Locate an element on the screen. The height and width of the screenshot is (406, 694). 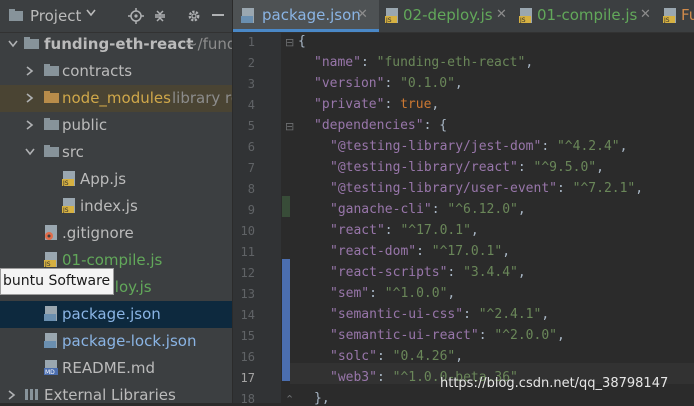
tab-package-json: package.json ✕ is located at coordinates (306, 16).